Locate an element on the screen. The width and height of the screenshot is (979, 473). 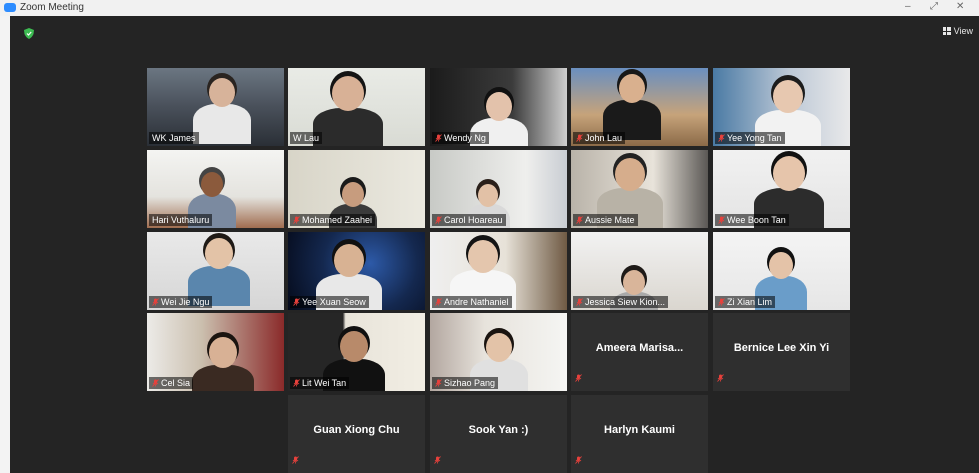
participant-tile: Guan Xiong Chu is located at coordinates (356, 434).